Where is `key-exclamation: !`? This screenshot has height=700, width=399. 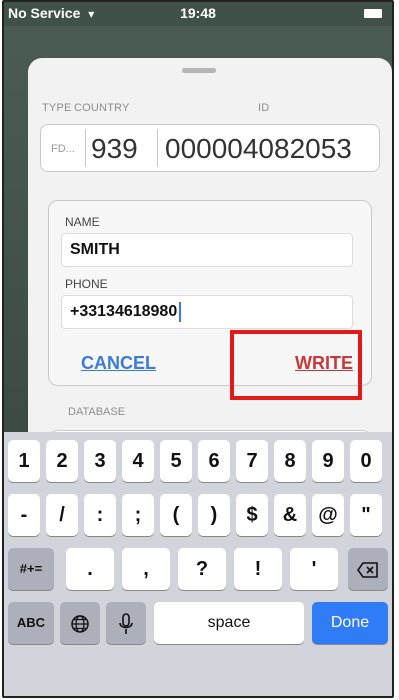 key-exclamation: ! is located at coordinates (258, 569).